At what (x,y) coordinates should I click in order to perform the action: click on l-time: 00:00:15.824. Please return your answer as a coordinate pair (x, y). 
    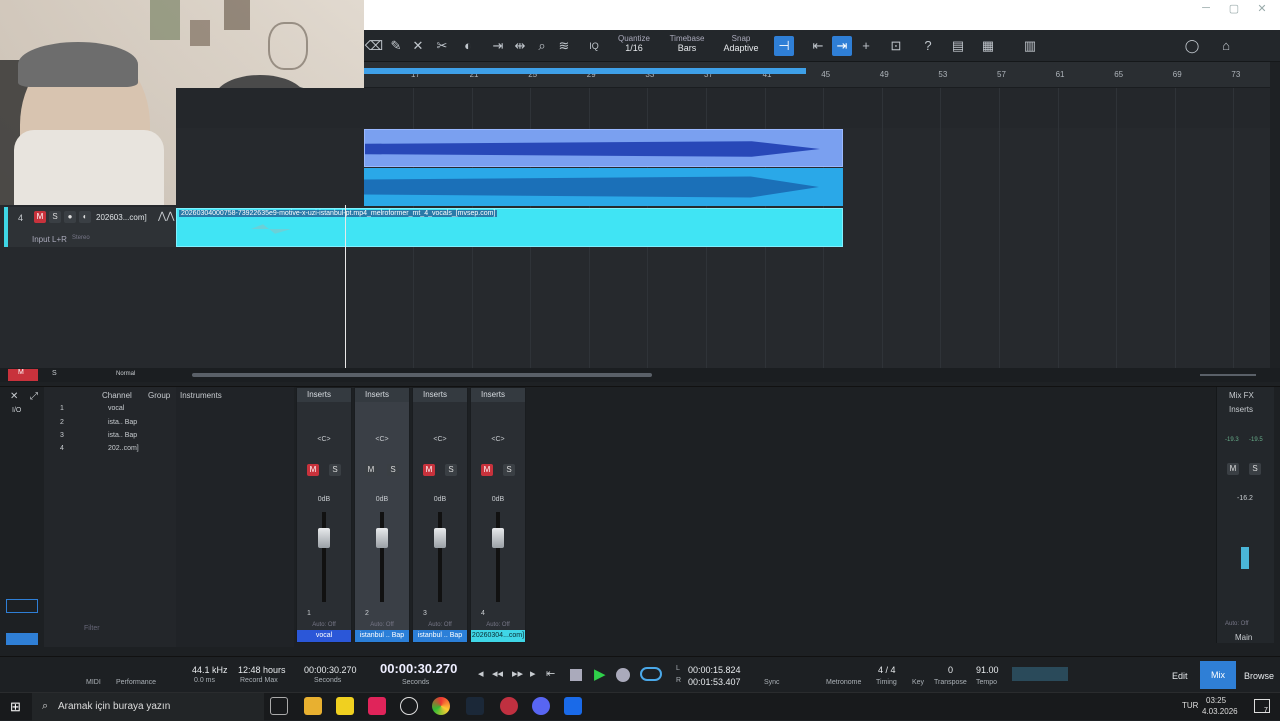
    Looking at the image, I should click on (714, 670).